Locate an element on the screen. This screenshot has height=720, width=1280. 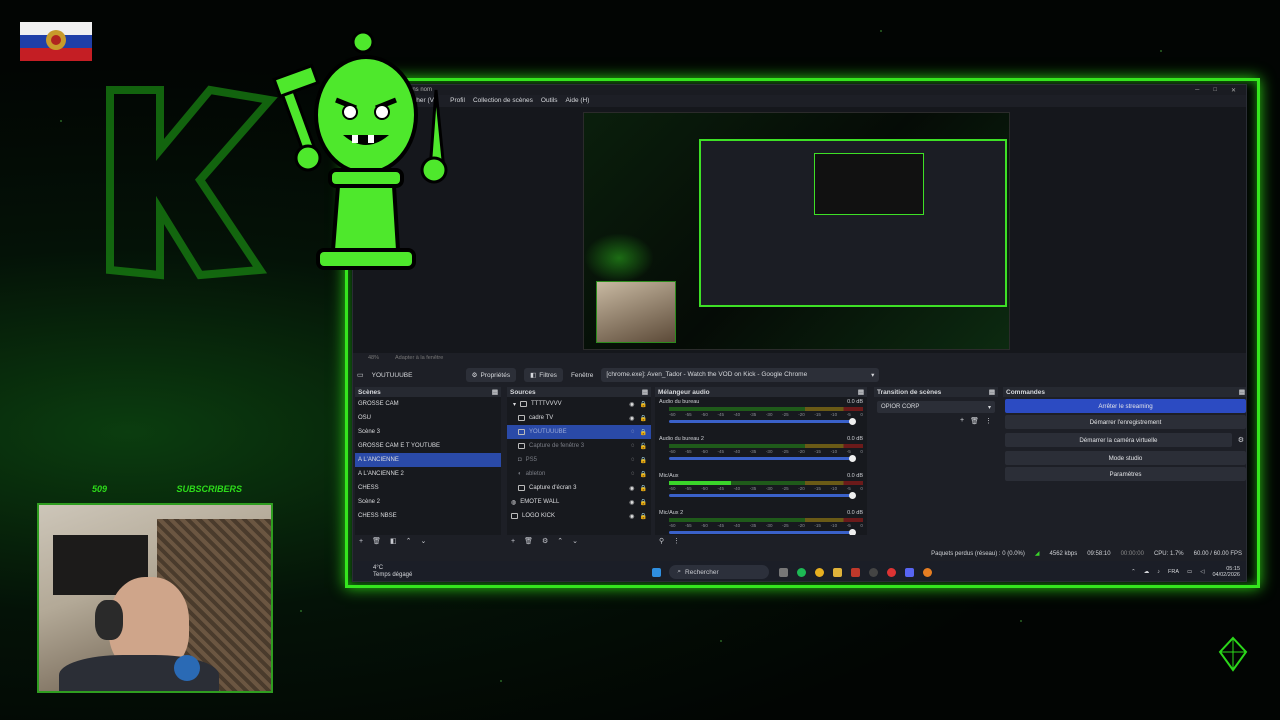
preview-canvas is located at coordinates (796, 231).